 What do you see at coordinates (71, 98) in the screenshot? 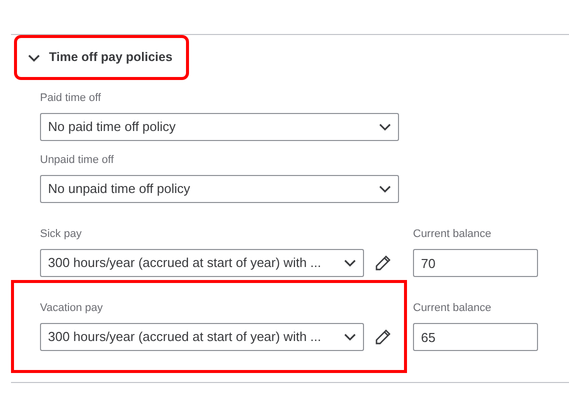
I see `field-label: Paid time off` at bounding box center [71, 98].